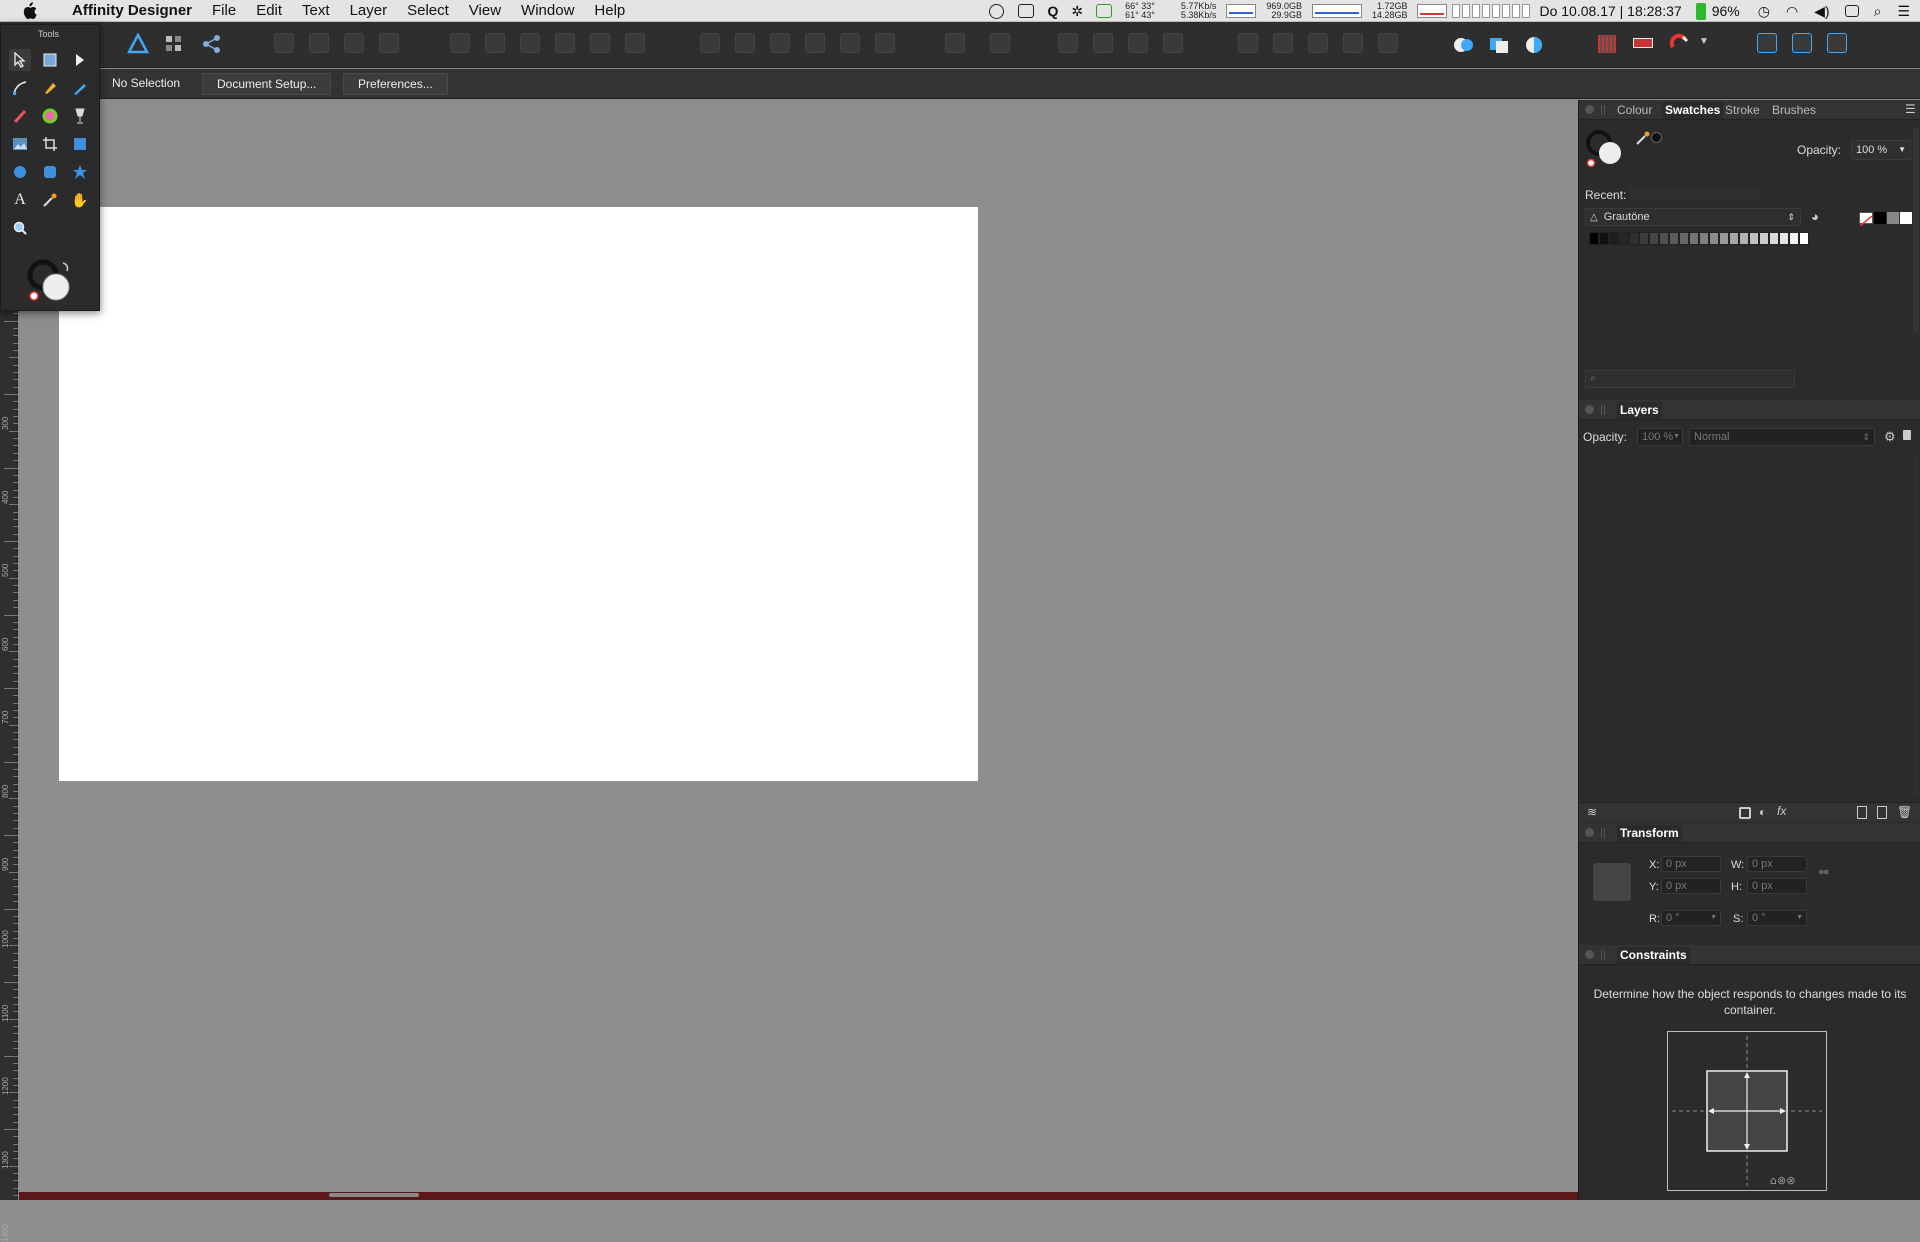 This screenshot has width=1920, height=1242. What do you see at coordinates (1603, 955) in the screenshot?
I see `drag-handle` at bounding box center [1603, 955].